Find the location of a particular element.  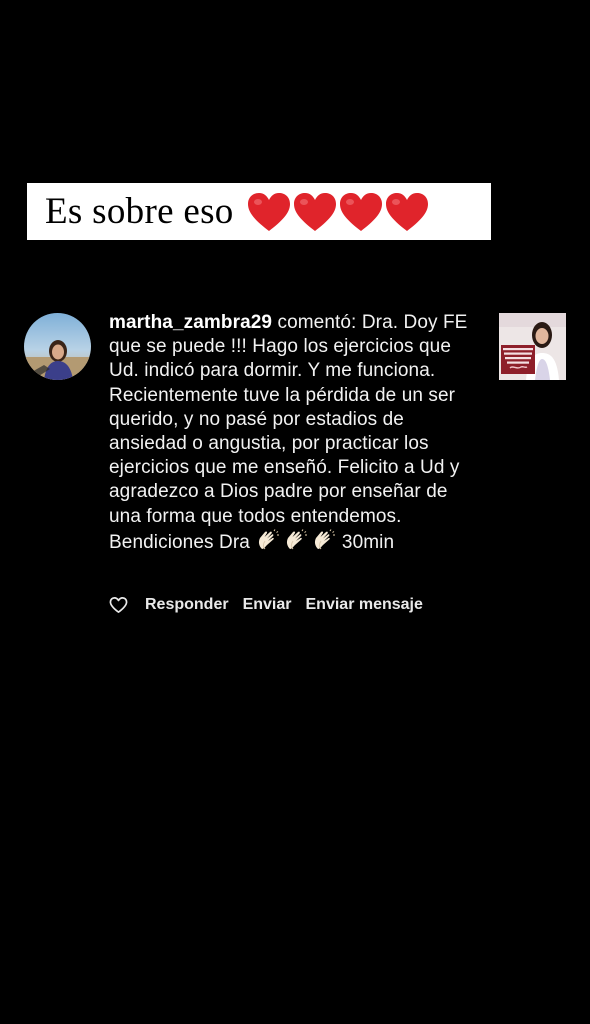

caption-sticker: Es sobre eso is located at coordinates (259, 211).